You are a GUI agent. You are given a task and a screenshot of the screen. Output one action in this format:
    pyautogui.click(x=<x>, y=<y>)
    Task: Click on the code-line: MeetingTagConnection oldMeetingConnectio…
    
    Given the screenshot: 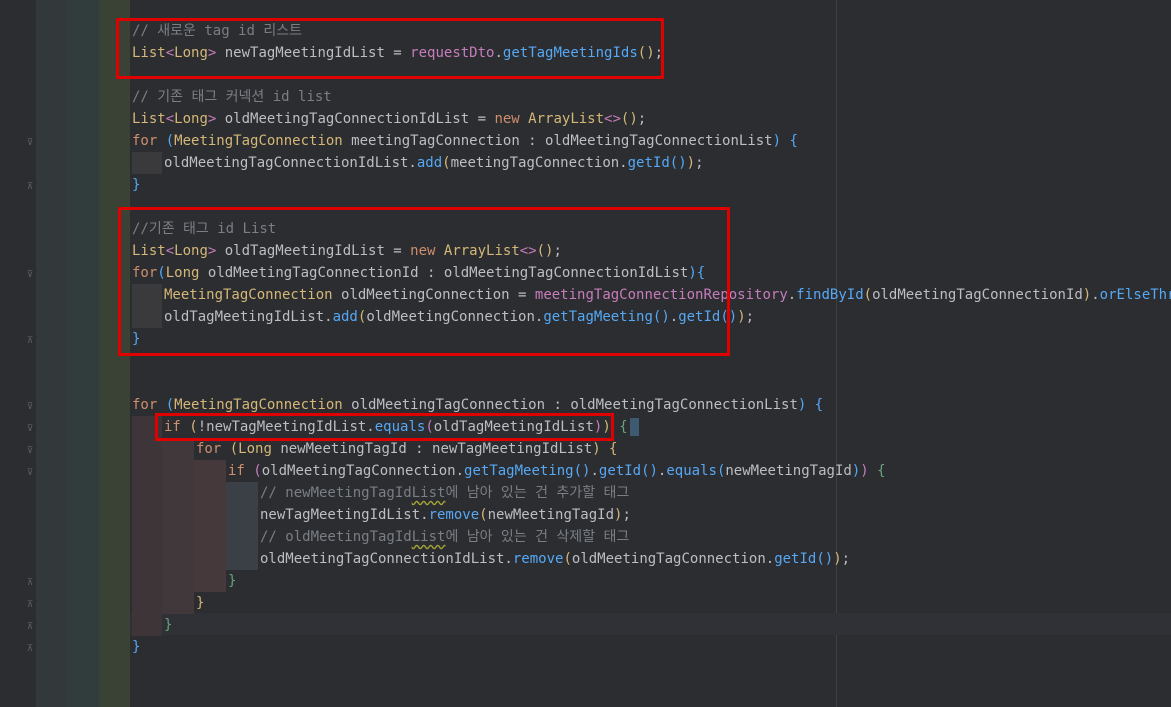 What is the action you would take?
    pyautogui.click(x=667, y=295)
    